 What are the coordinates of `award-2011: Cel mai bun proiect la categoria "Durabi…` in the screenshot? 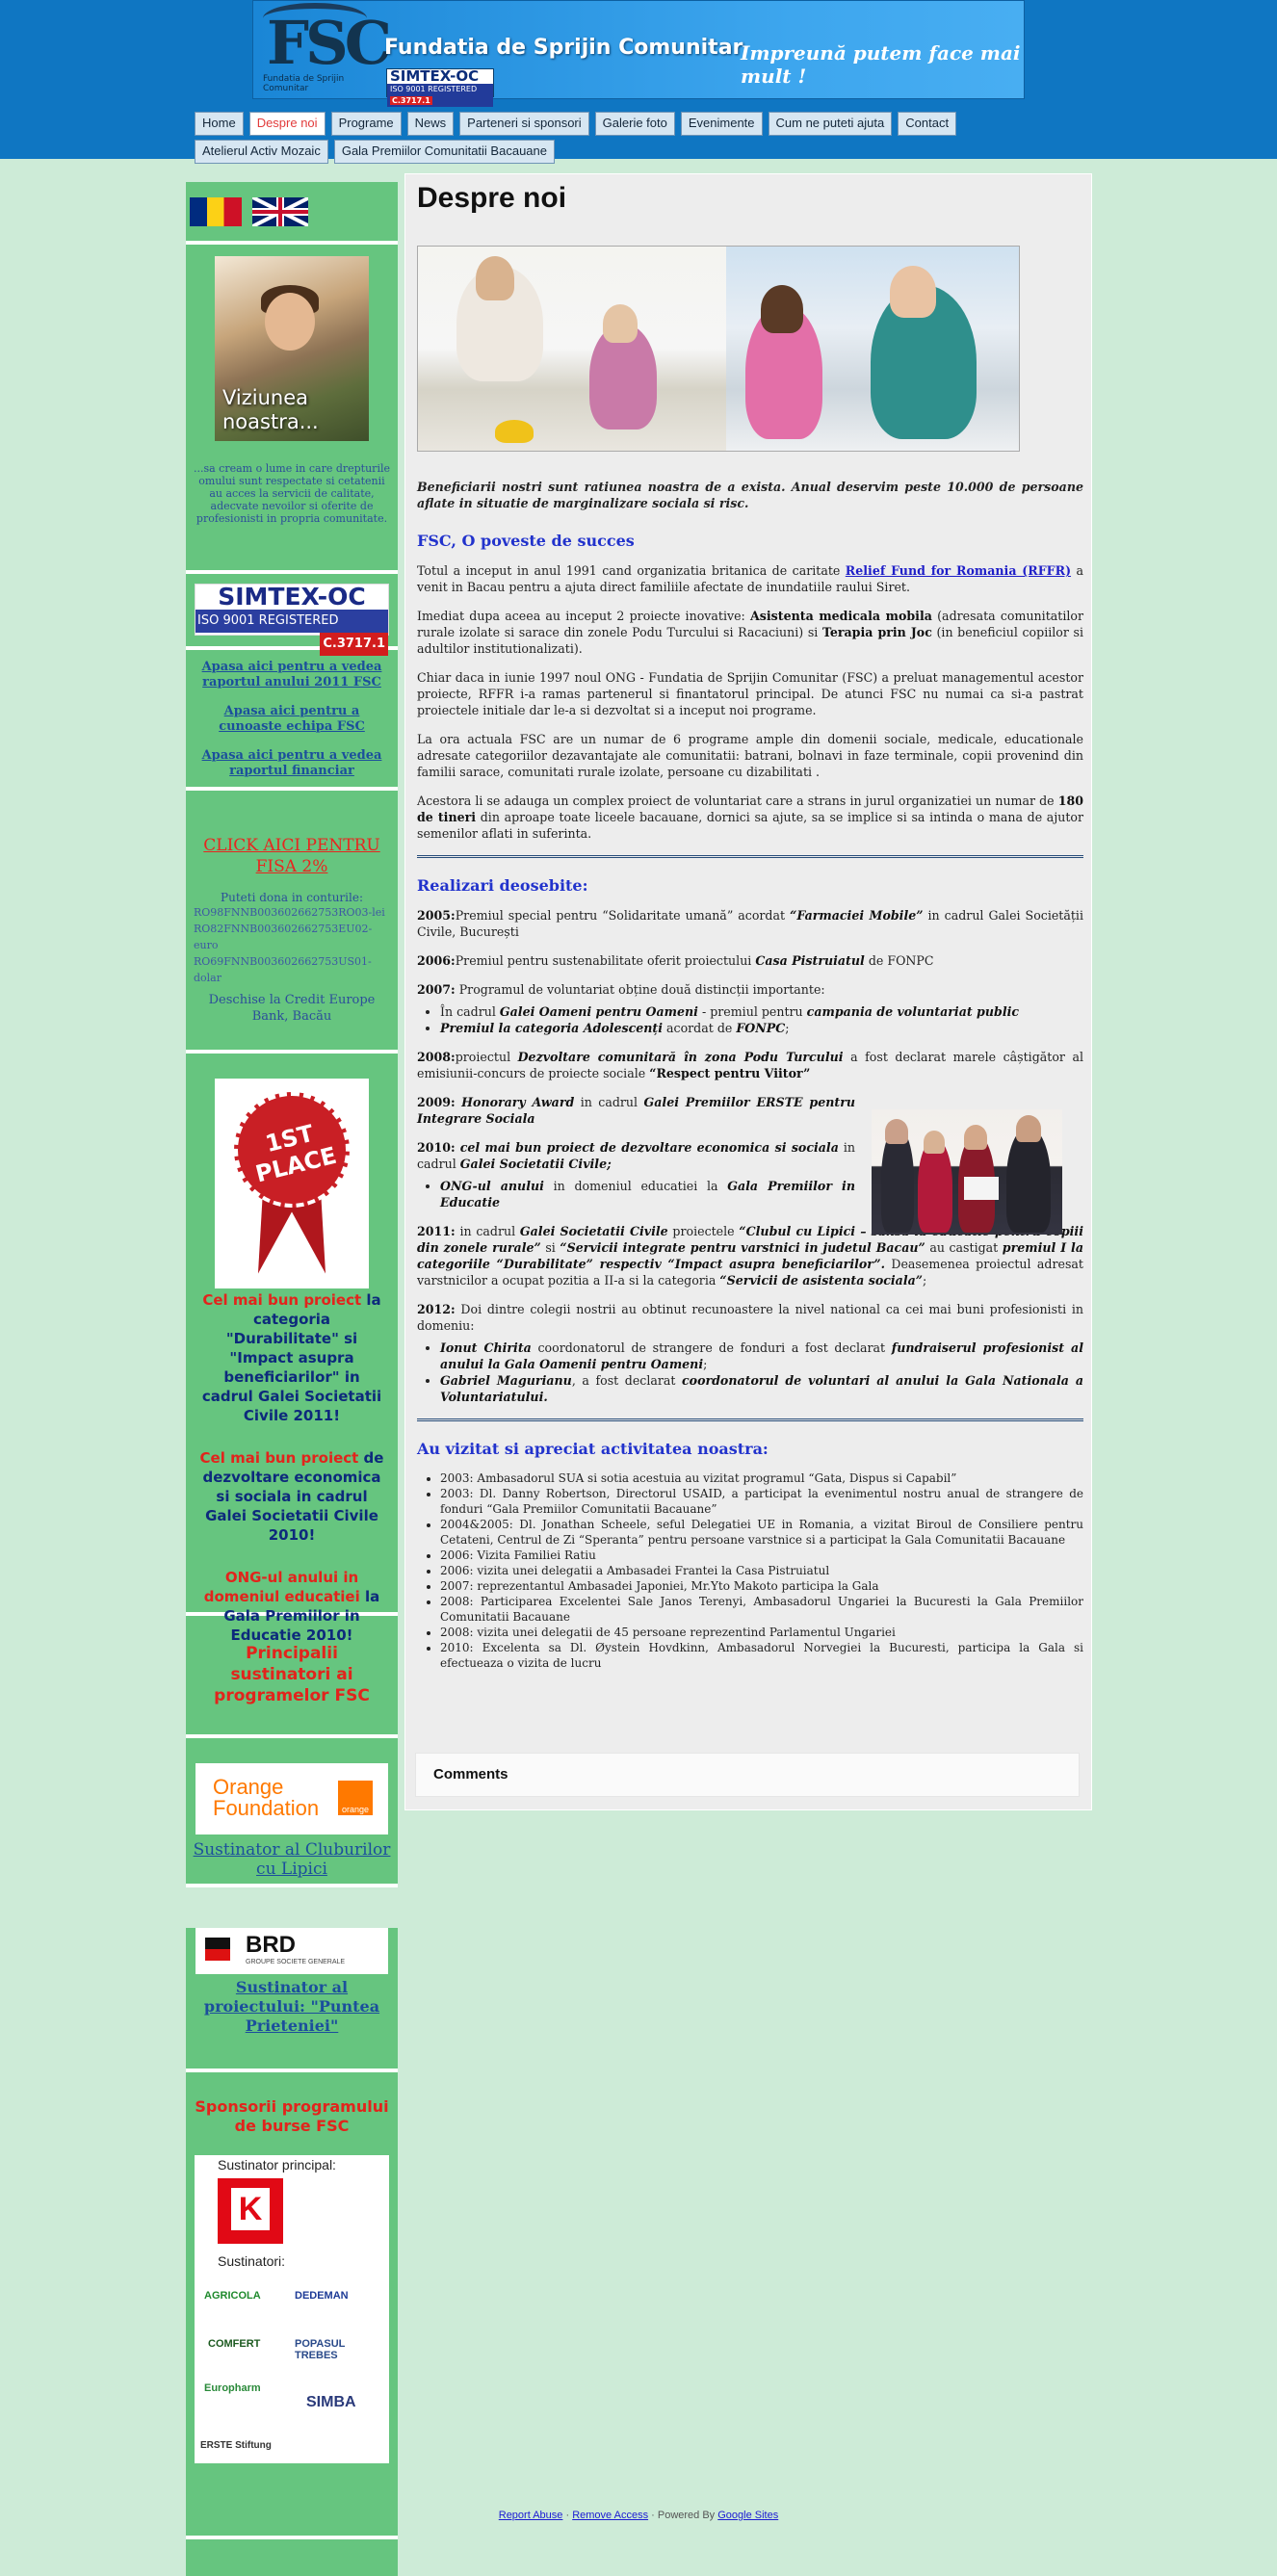 It's located at (291, 1357).